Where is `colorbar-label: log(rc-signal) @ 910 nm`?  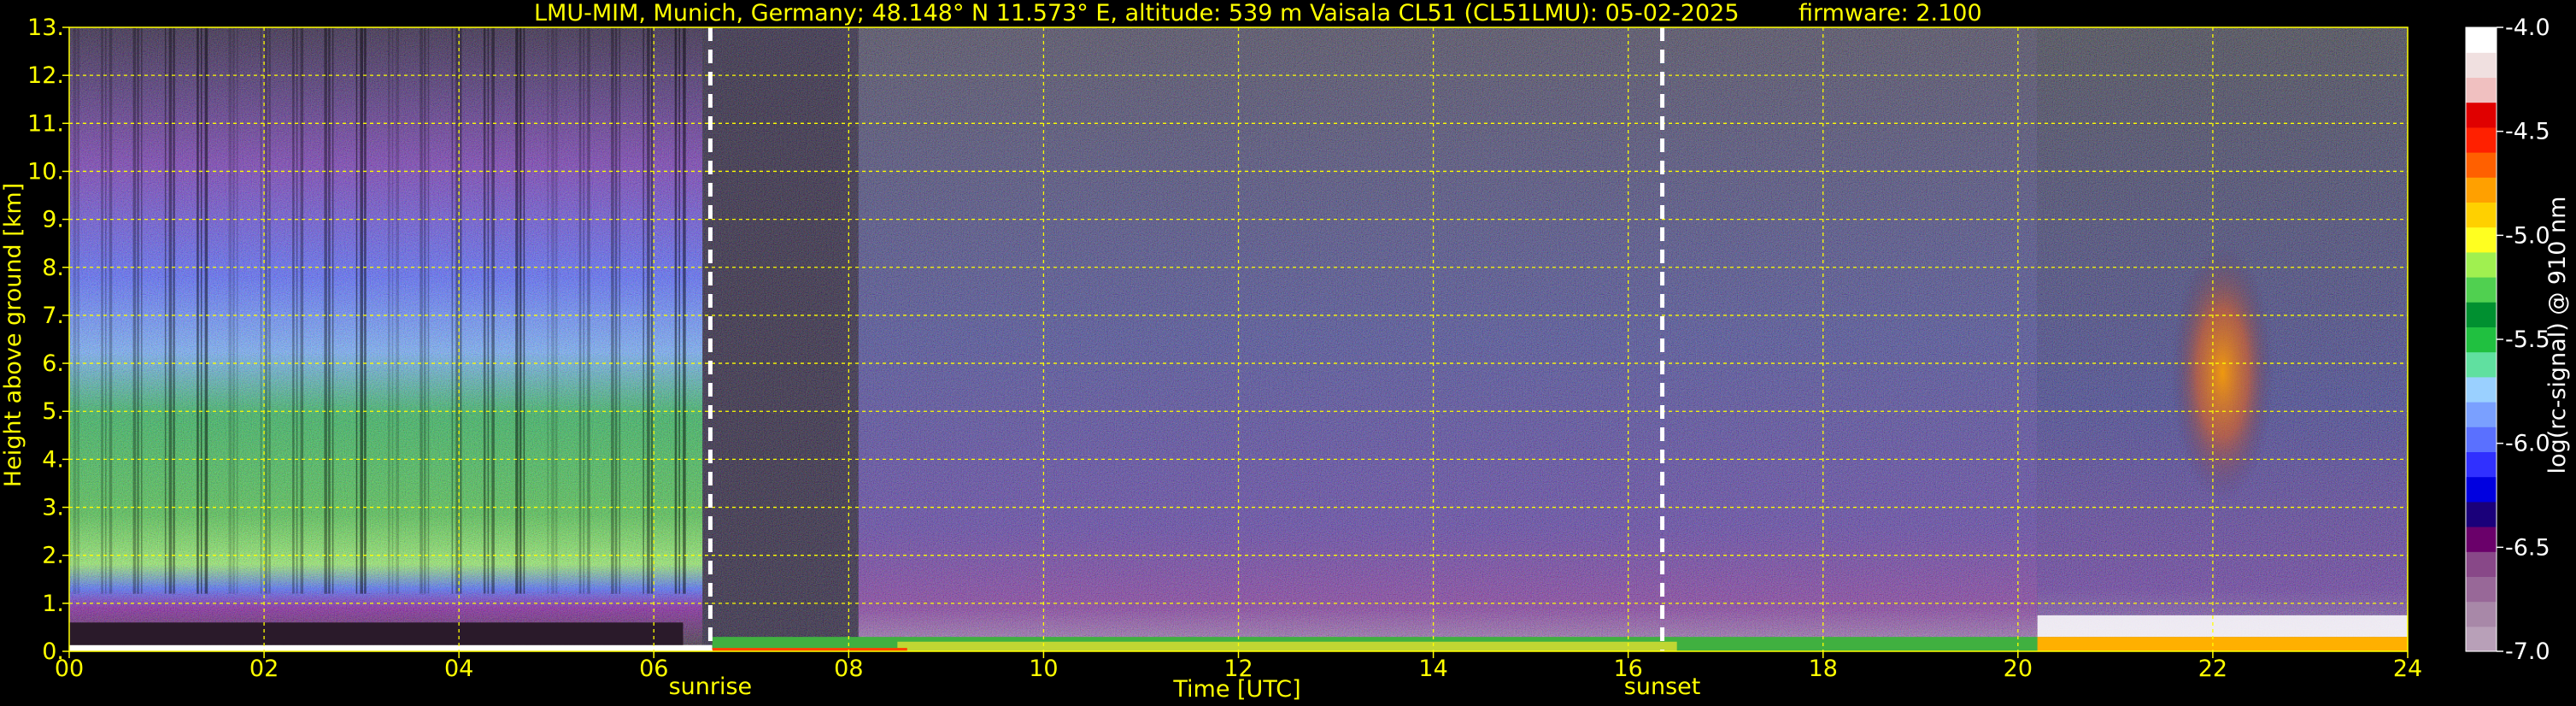
colorbar-label: log(rc-signal) @ 910 nm is located at coordinates (2557, 335).